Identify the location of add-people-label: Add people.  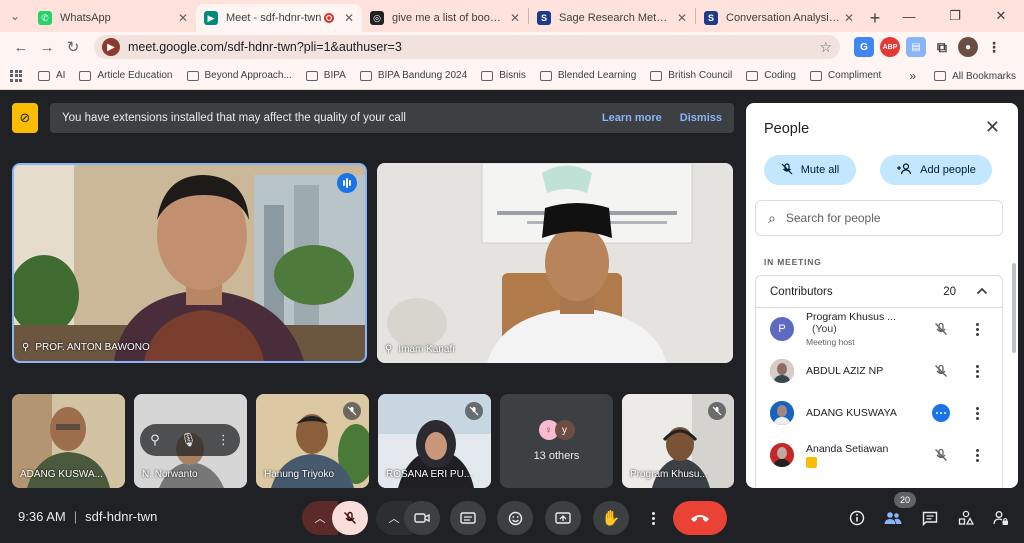
(948, 170).